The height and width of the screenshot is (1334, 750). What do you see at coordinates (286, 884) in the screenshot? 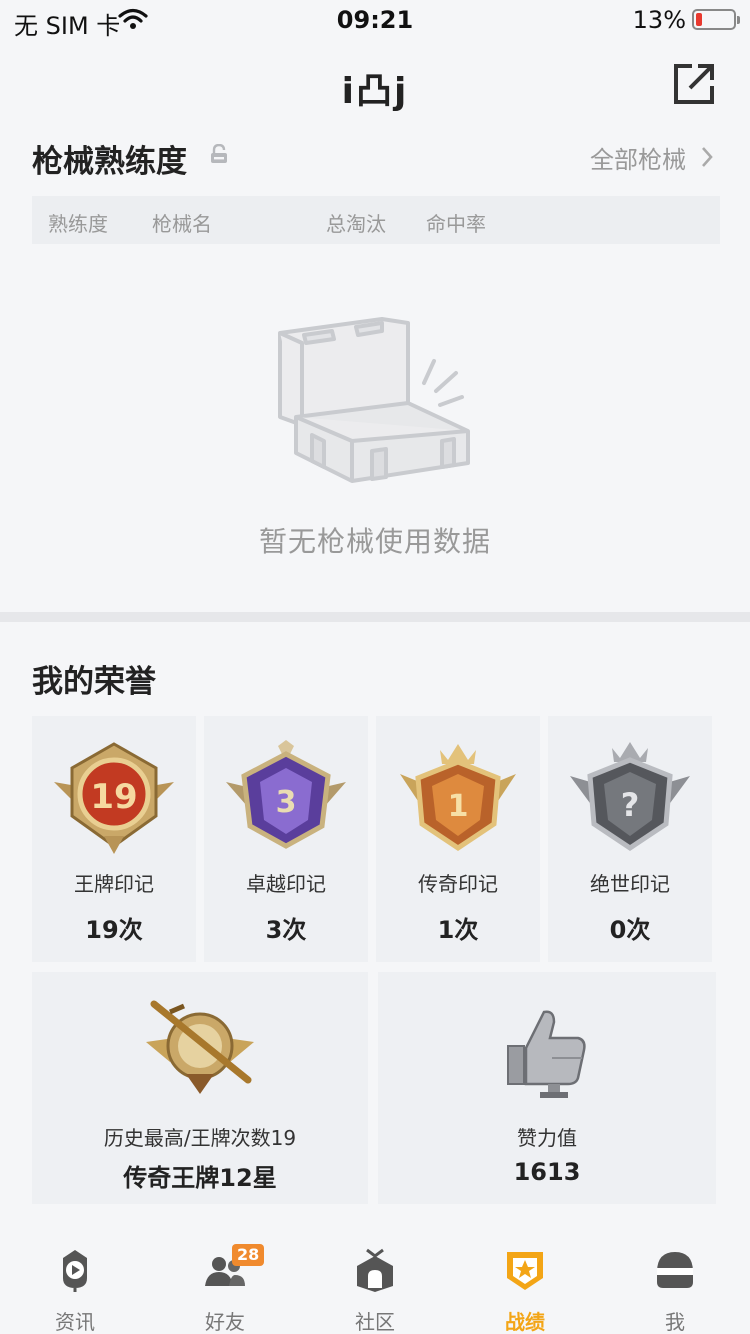
I see `badge-name: 卓越印记` at bounding box center [286, 884].